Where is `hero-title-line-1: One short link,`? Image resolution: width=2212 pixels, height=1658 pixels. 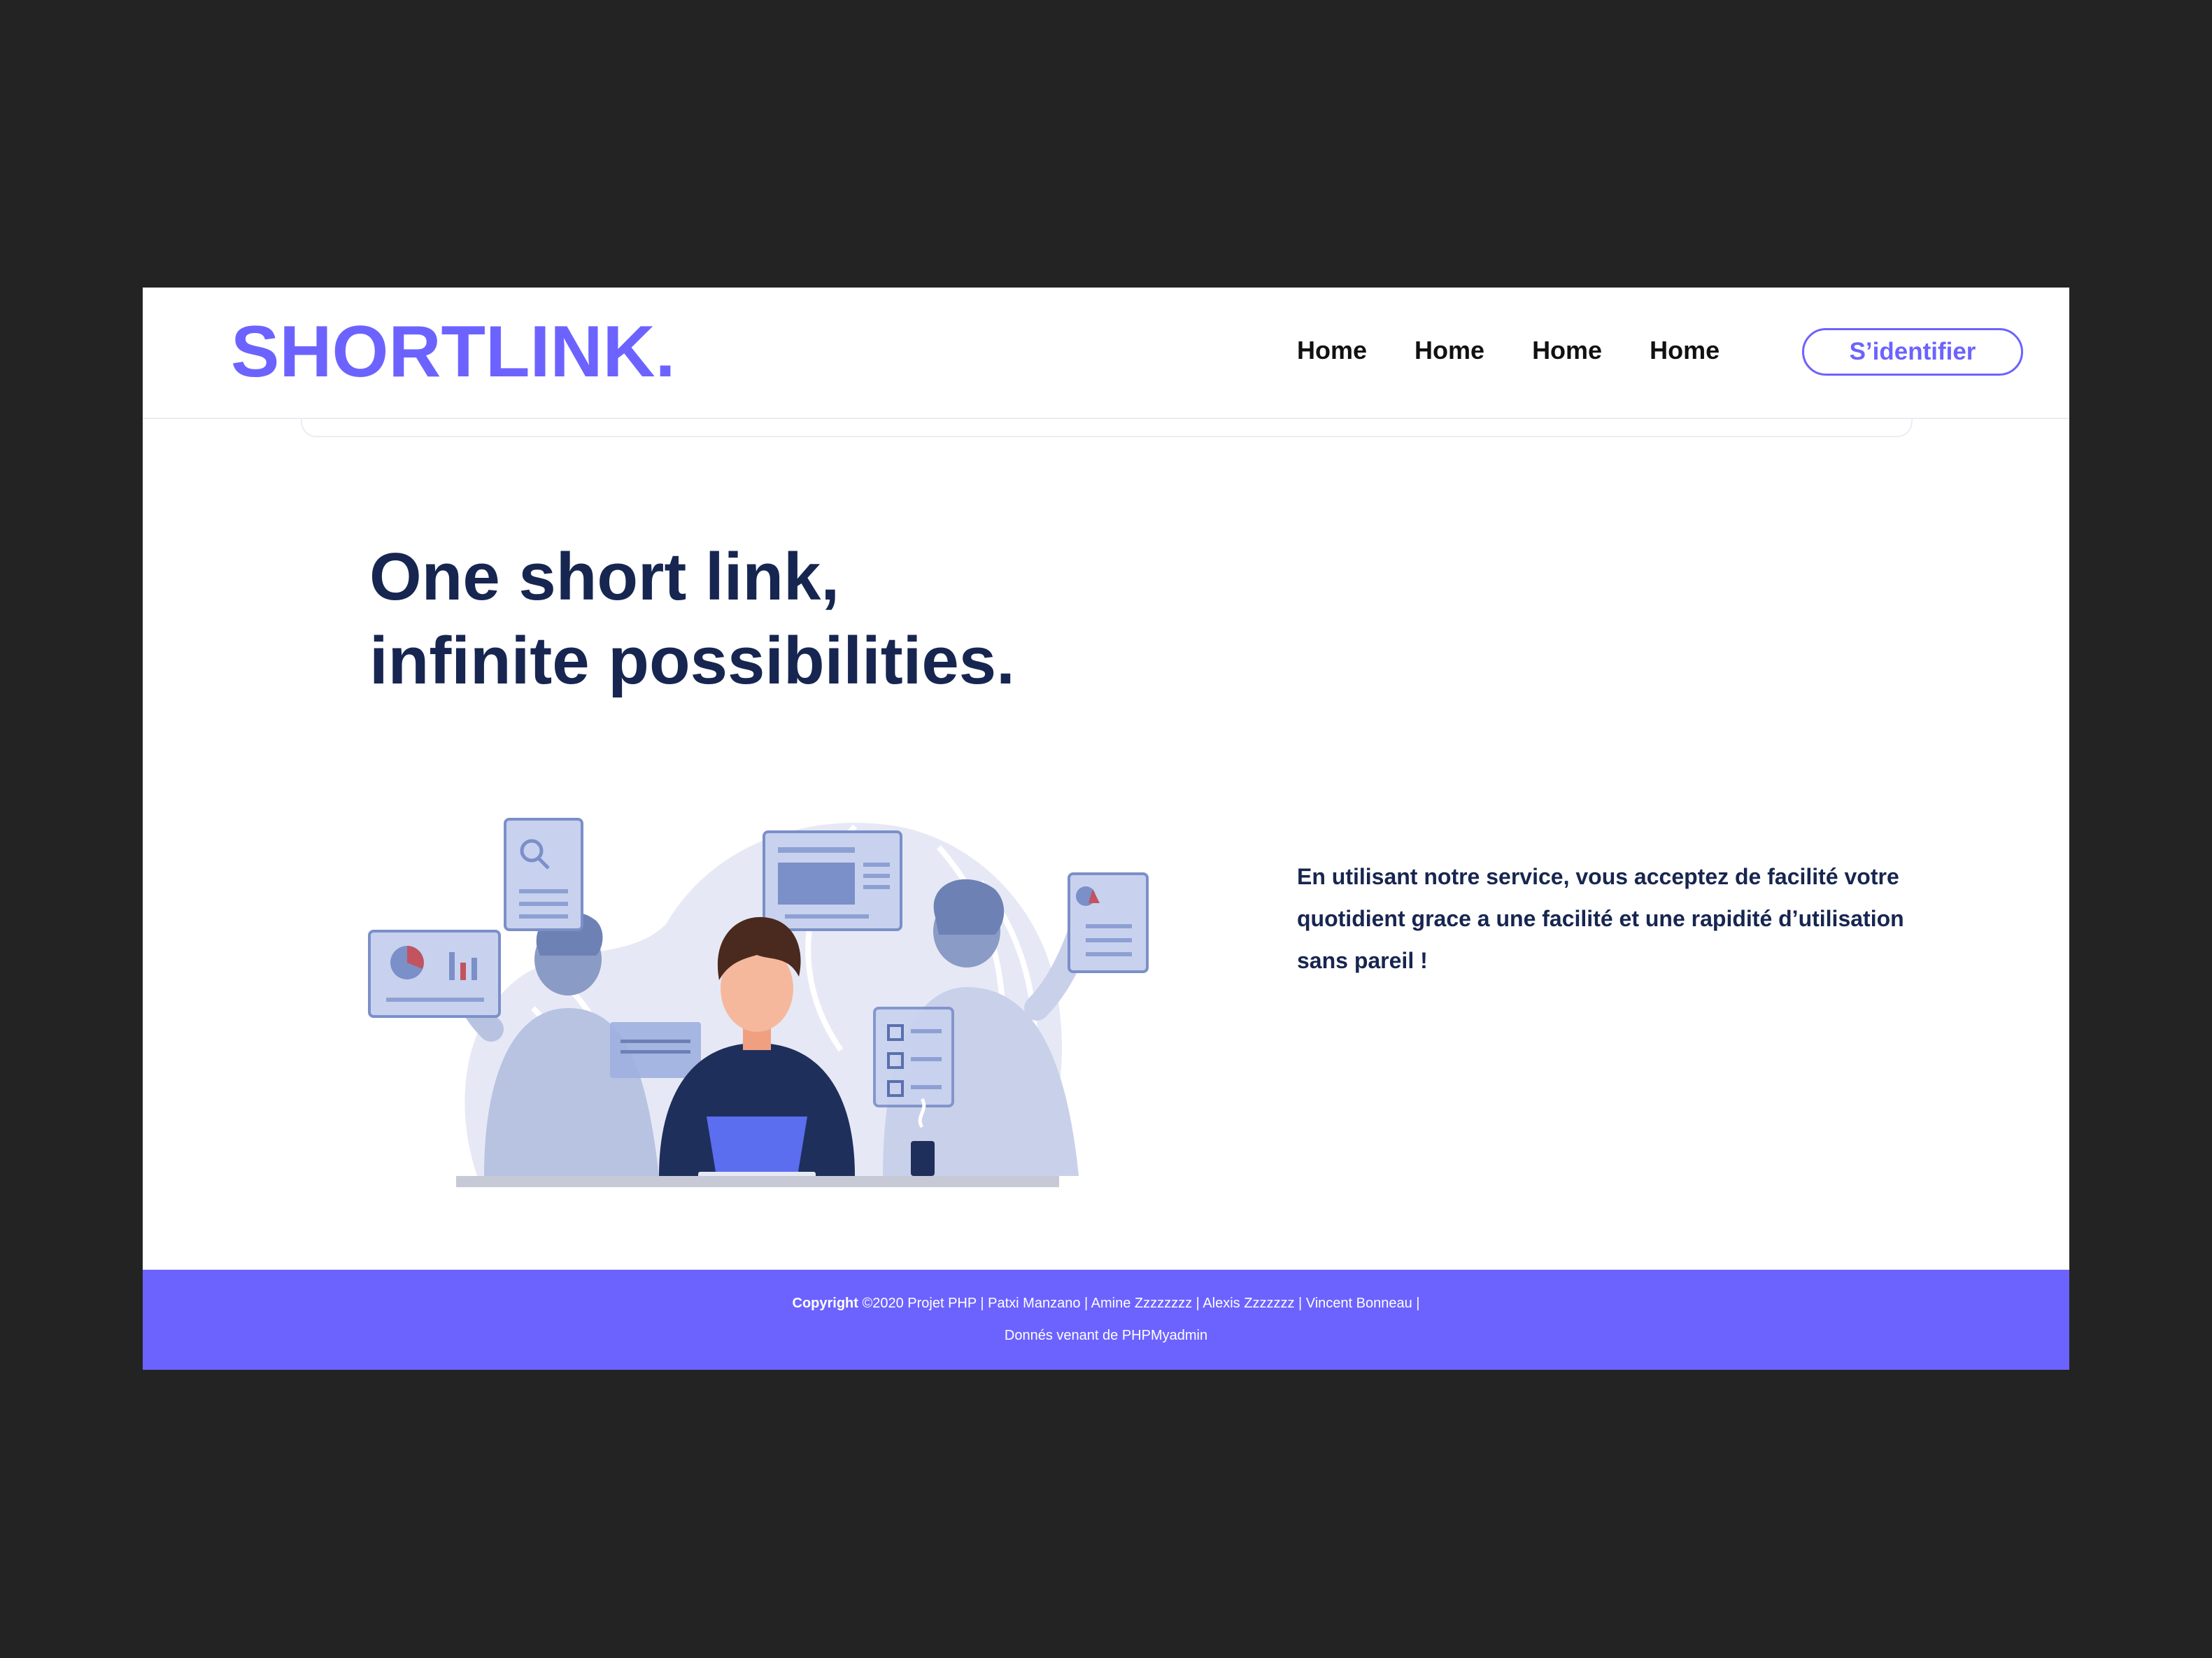
hero-title-line-1: One short link, is located at coordinates (604, 576).